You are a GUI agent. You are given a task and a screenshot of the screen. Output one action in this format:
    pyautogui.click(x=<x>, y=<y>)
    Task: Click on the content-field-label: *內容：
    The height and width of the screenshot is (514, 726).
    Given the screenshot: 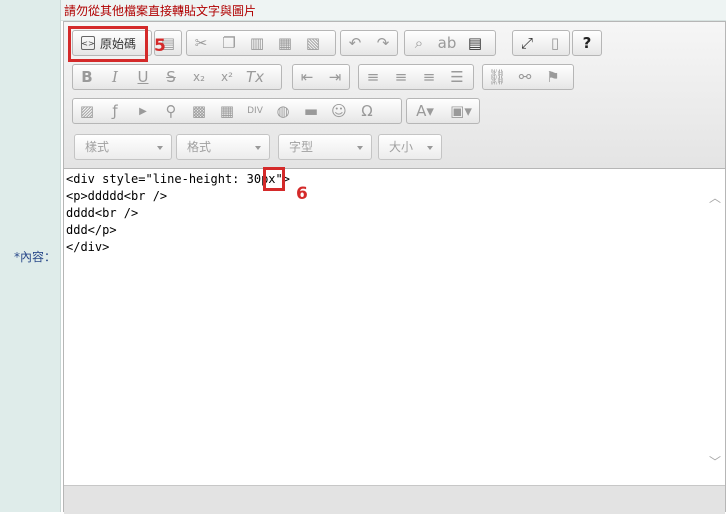 What is the action you would take?
    pyautogui.click(x=34, y=257)
    